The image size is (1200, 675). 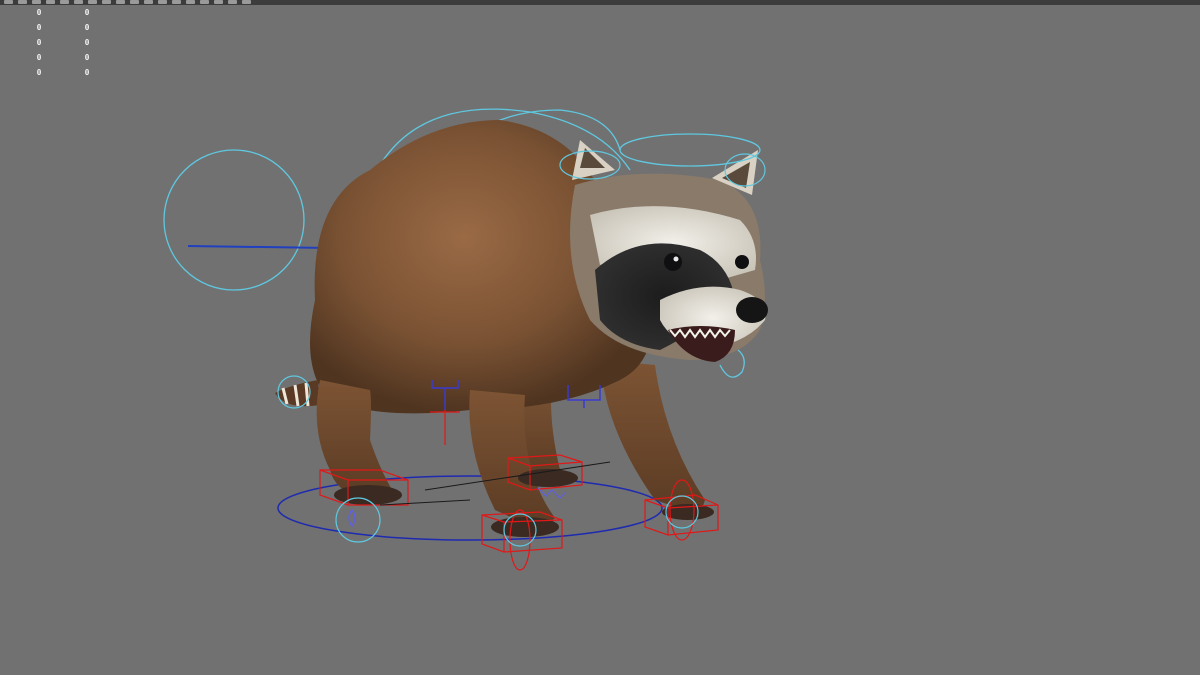 What do you see at coordinates (368, 495) in the screenshot?
I see `paw-back-near` at bounding box center [368, 495].